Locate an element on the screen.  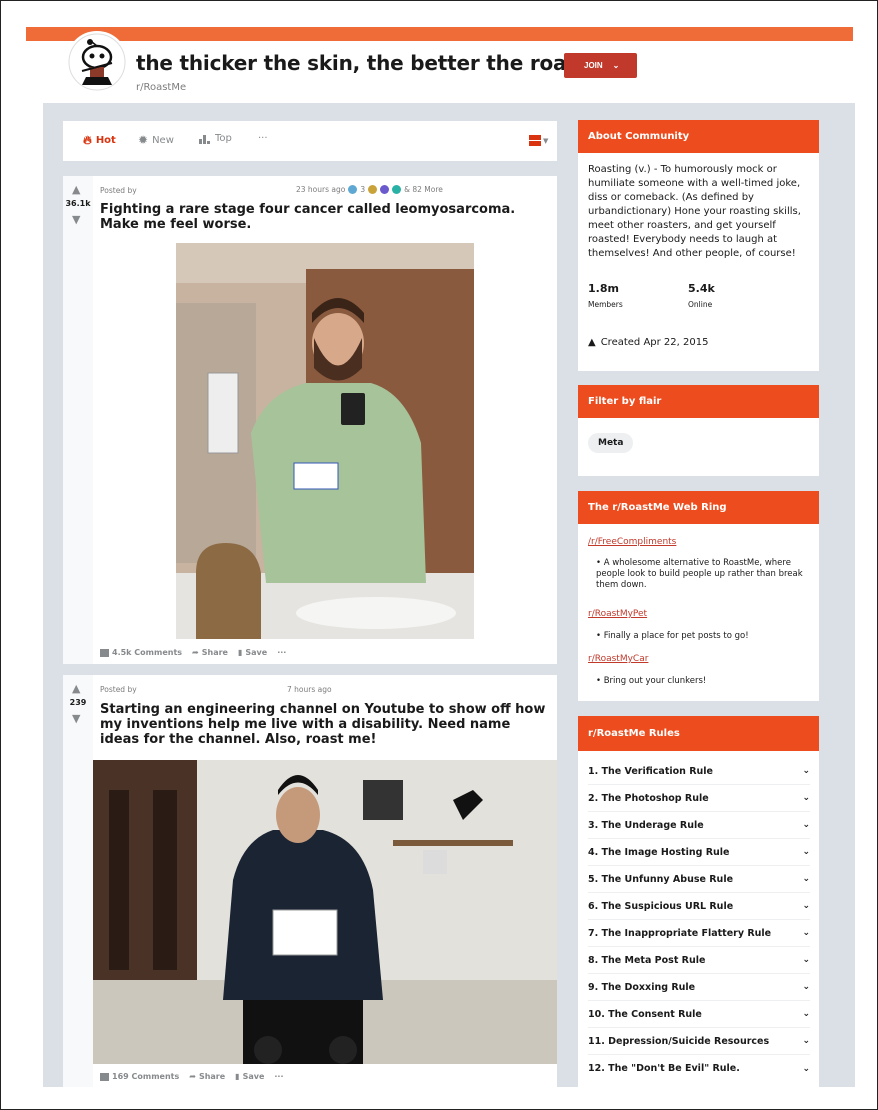
rule-item: 6. The Suspicious URL Rule ⌄ is located at coordinates (699, 906).